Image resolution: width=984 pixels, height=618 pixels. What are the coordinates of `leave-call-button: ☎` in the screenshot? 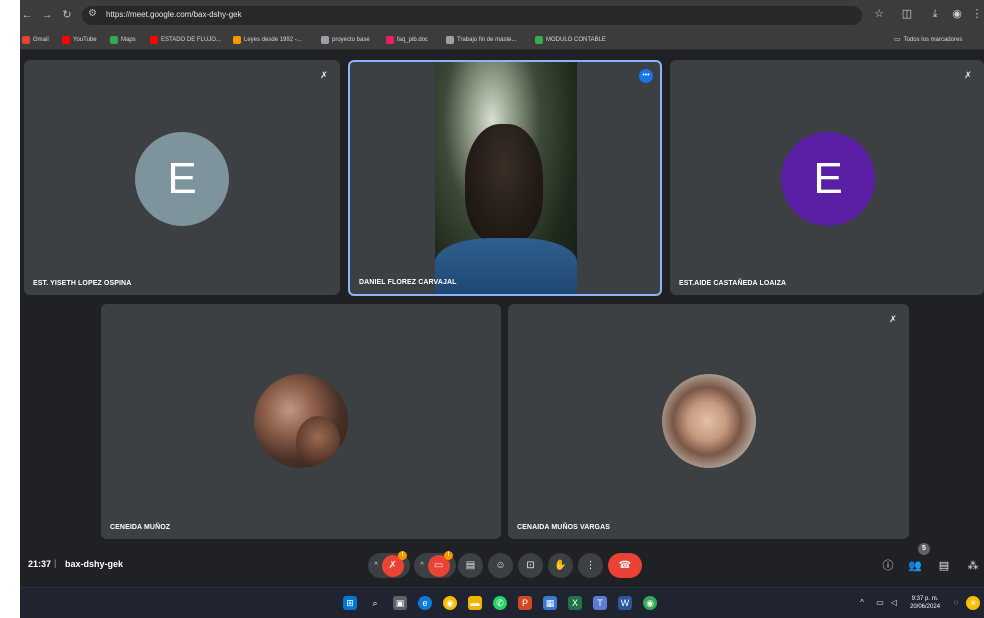 It's located at (625, 565).